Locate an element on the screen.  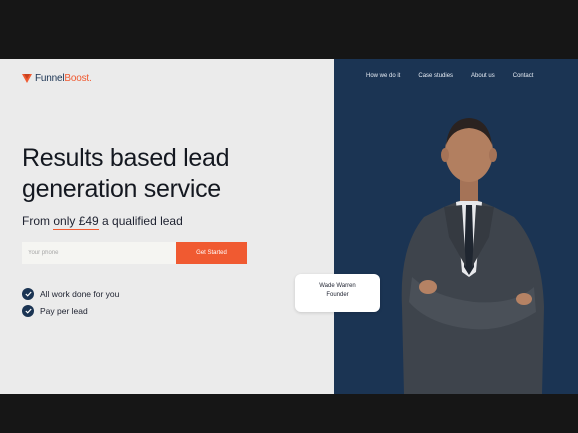
nav-link-about-us: About us is located at coordinates (483, 76).